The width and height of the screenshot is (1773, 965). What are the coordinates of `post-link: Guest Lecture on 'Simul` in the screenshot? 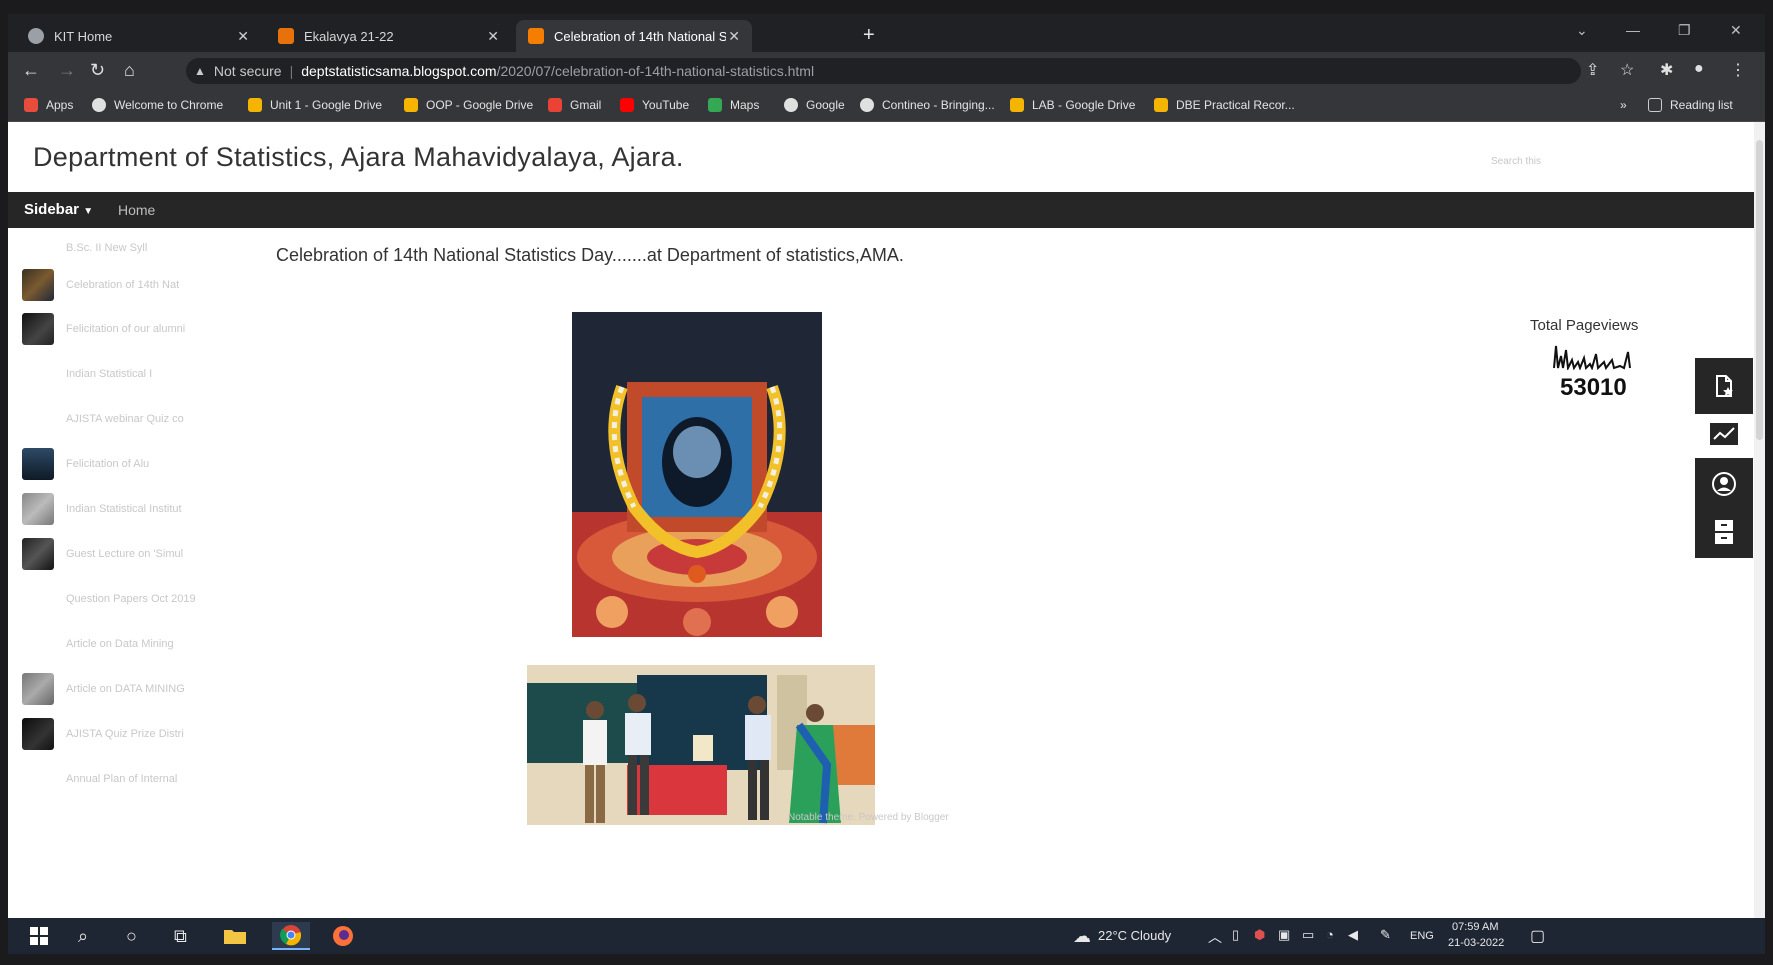 It's located at (124, 554).